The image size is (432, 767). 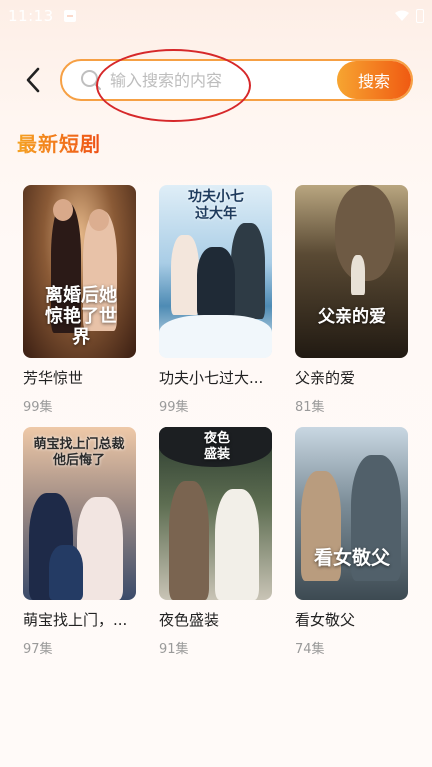 I want to click on drama-card: 父亲的爱 父亲的爱 81集, so click(x=351, y=300).